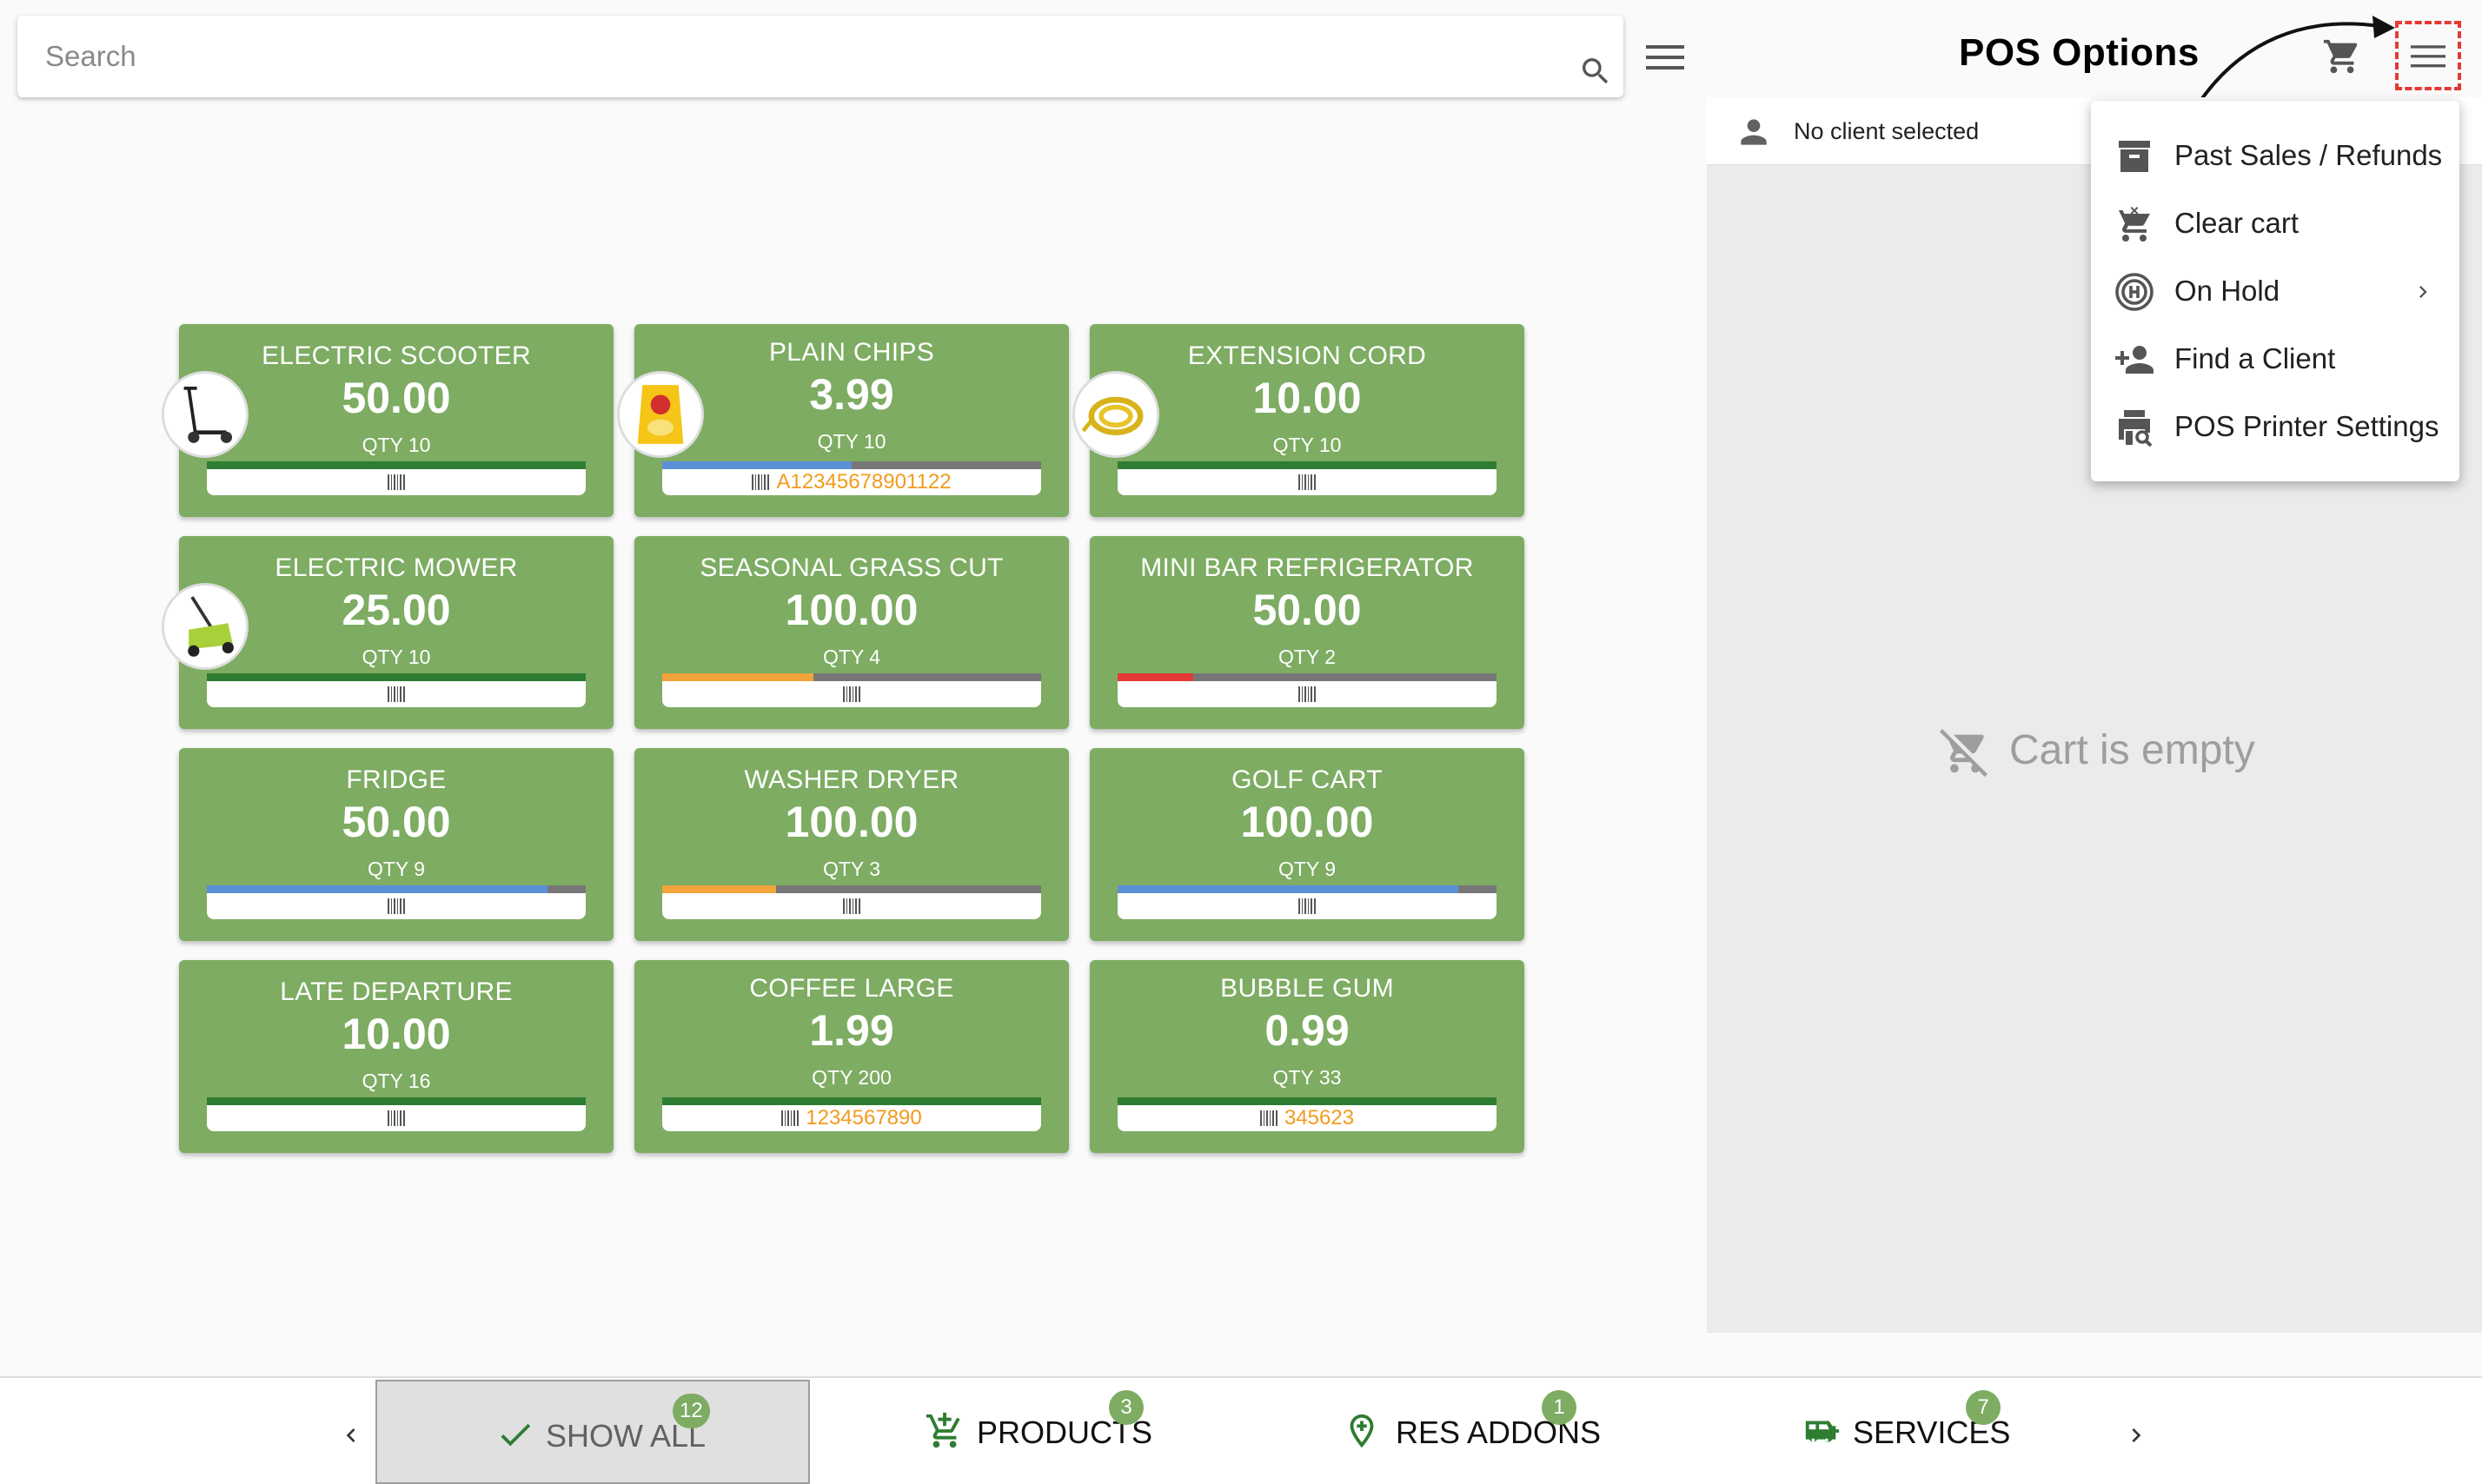 The height and width of the screenshot is (1484, 2482). What do you see at coordinates (1307, 1056) in the screenshot?
I see `product-card: BUBBLE GUM 0.99 QTY 33 345623` at bounding box center [1307, 1056].